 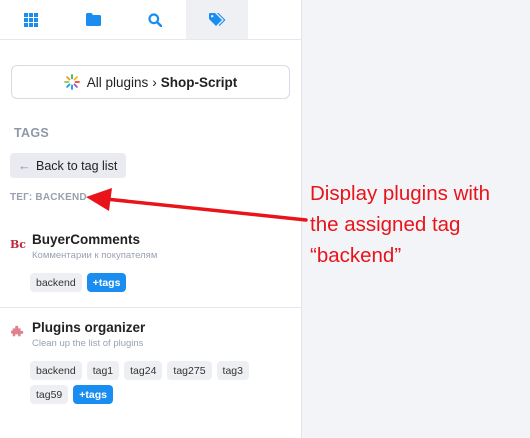 What do you see at coordinates (356, 255) in the screenshot?
I see `annotation-line: “backend”` at bounding box center [356, 255].